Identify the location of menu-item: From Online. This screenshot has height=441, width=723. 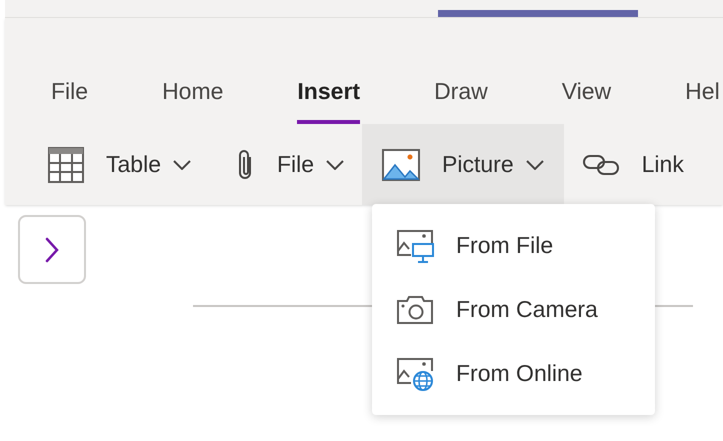
(513, 374).